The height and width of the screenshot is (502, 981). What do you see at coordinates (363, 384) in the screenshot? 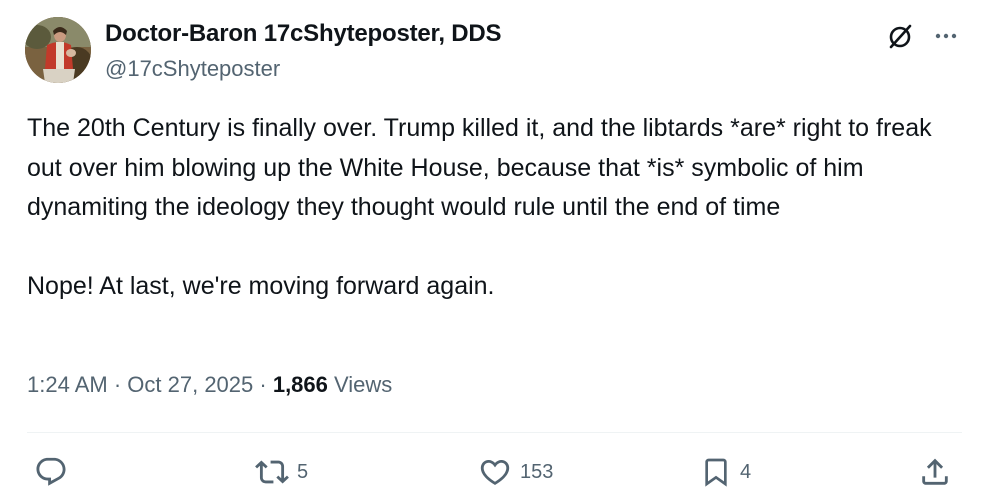
I see `views-label: Views` at bounding box center [363, 384].